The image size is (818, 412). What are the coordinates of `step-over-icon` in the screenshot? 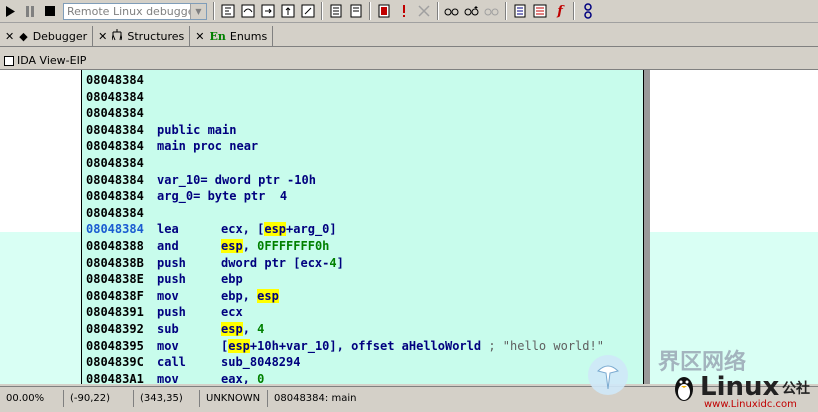 It's located at (248, 11).